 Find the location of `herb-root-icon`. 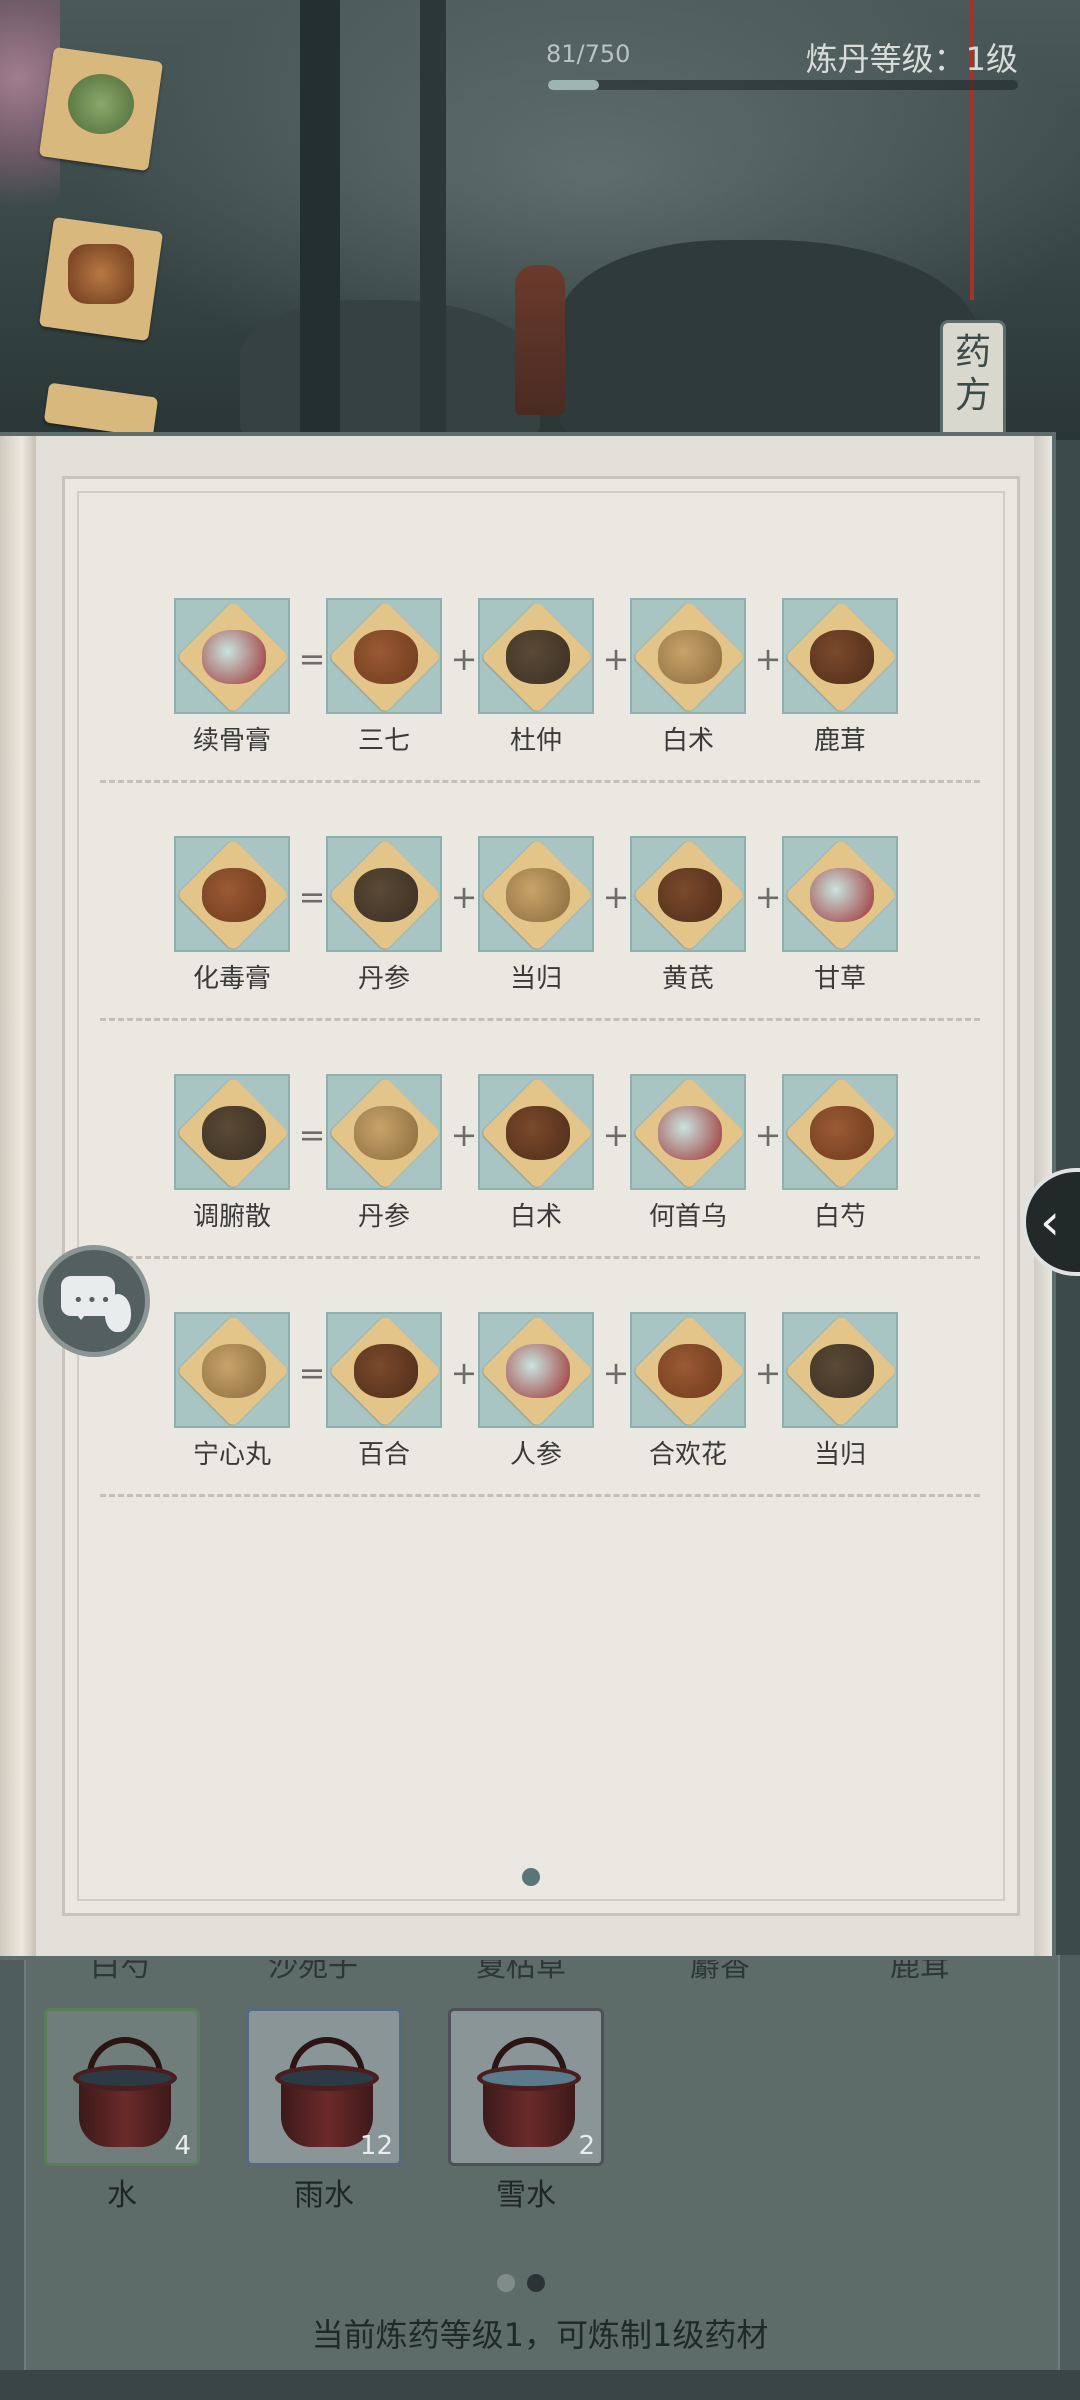

herb-root-icon is located at coordinates (101, 274).